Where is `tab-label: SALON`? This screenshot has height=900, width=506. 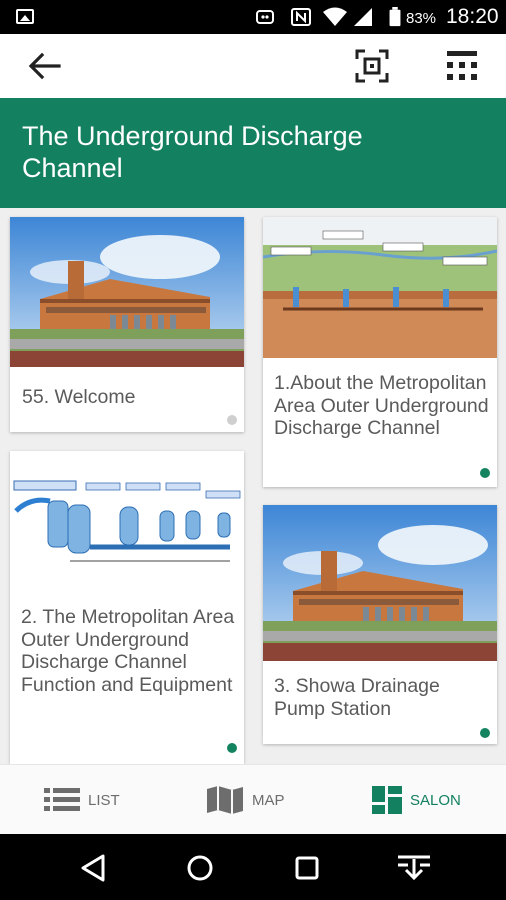 tab-label: SALON is located at coordinates (435, 800).